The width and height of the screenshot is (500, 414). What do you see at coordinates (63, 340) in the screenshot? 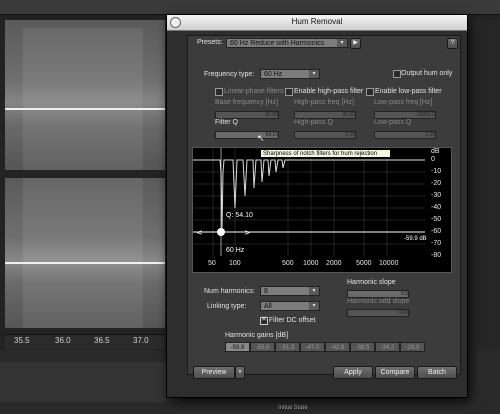
I see `time-tick: 36.0` at bounding box center [63, 340].